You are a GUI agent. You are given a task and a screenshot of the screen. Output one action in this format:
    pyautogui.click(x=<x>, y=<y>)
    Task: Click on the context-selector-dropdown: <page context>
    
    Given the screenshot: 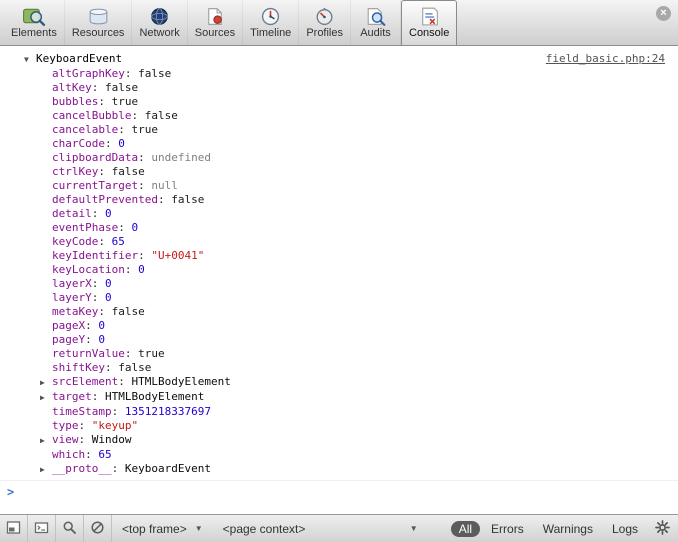 What is the action you would take?
    pyautogui.click(x=320, y=528)
    